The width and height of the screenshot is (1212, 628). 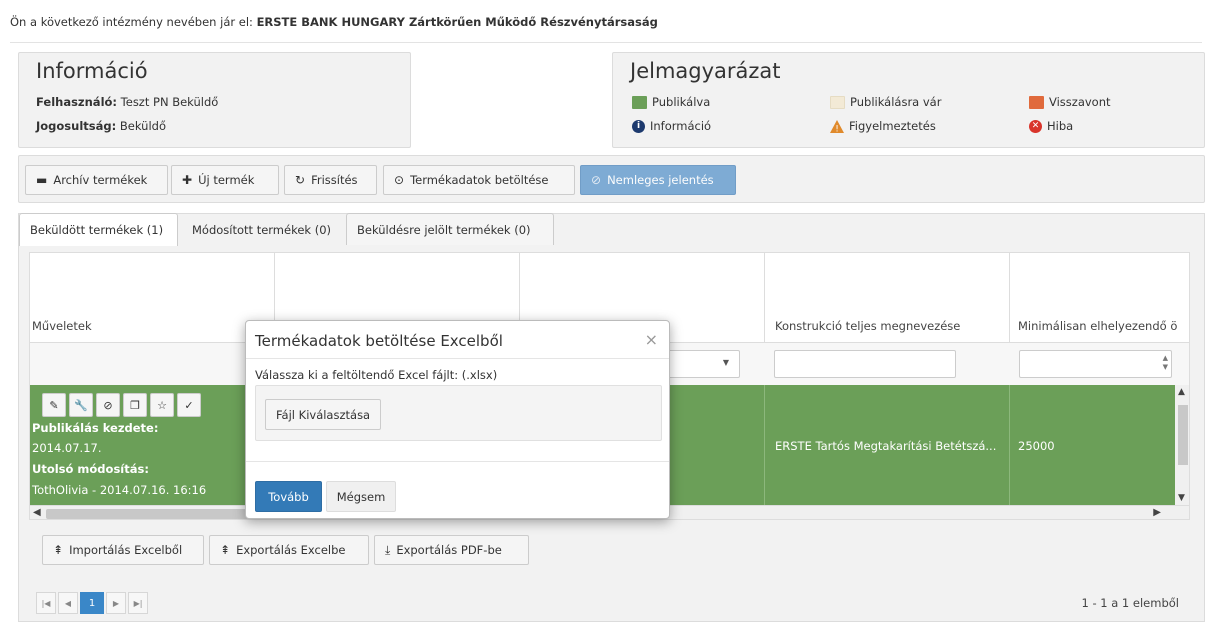 What do you see at coordinates (606, 42) in the screenshot?
I see `top-divider` at bounding box center [606, 42].